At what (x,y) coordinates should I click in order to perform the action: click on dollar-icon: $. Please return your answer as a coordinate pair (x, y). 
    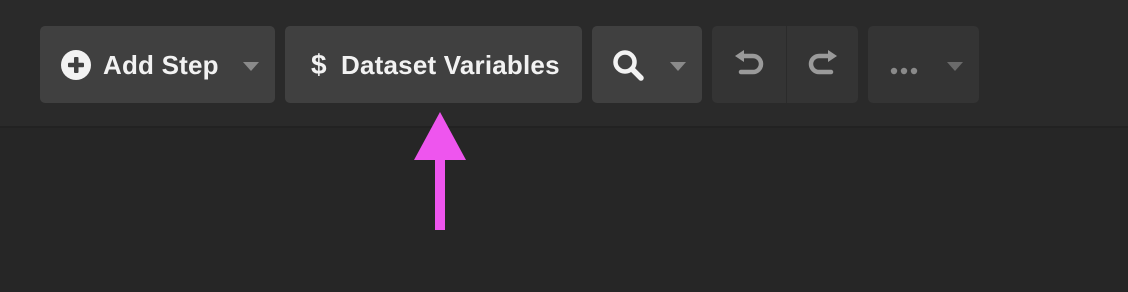
    Looking at the image, I should click on (319, 64).